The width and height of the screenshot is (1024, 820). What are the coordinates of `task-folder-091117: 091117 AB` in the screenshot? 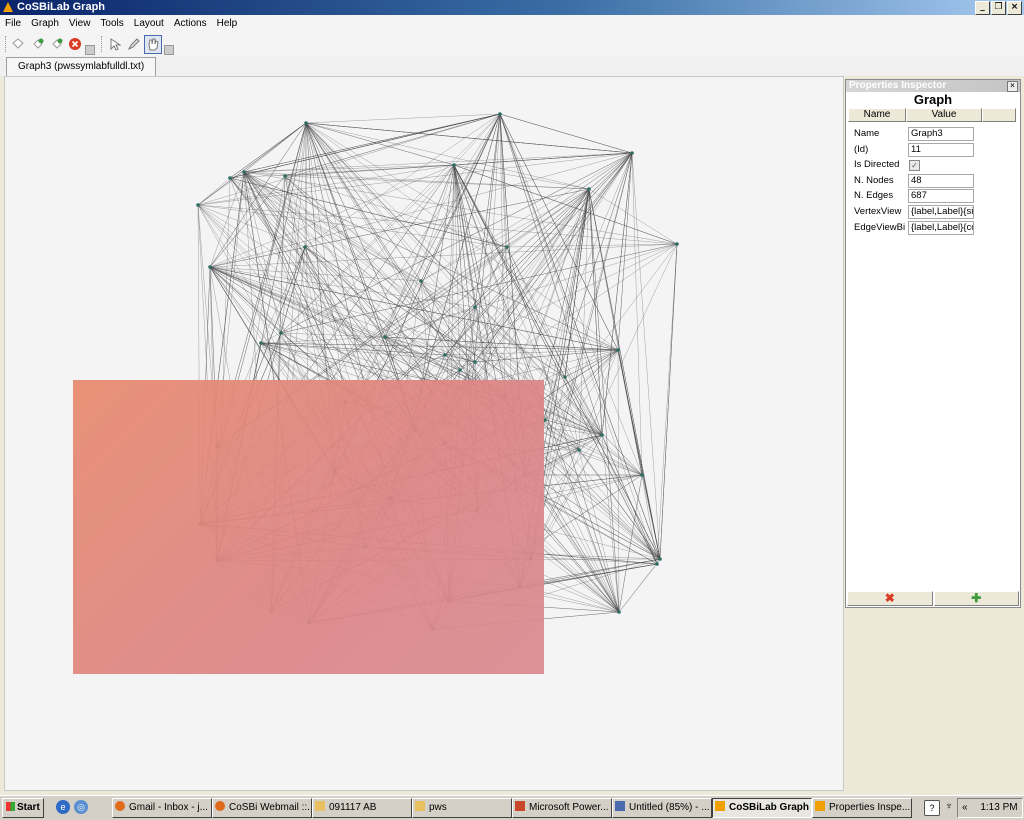 It's located at (362, 808).